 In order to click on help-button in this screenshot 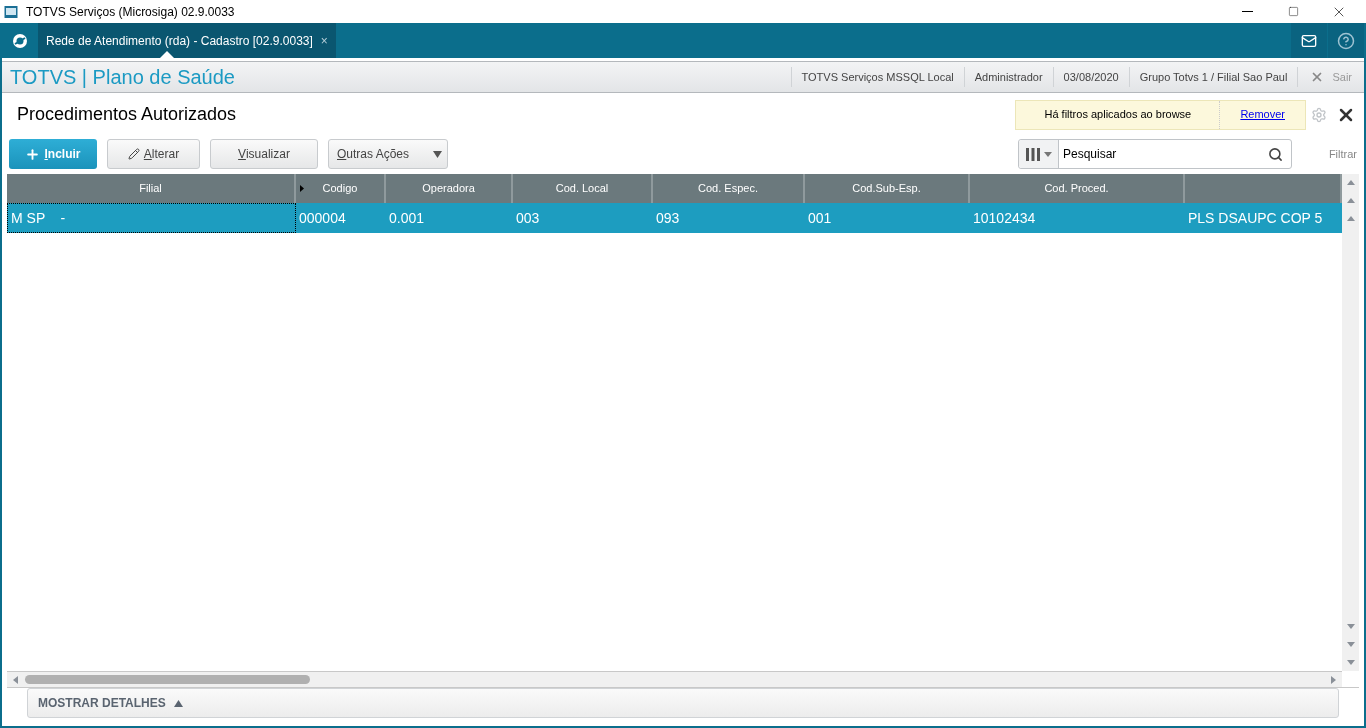, I will do `click(1346, 40)`.